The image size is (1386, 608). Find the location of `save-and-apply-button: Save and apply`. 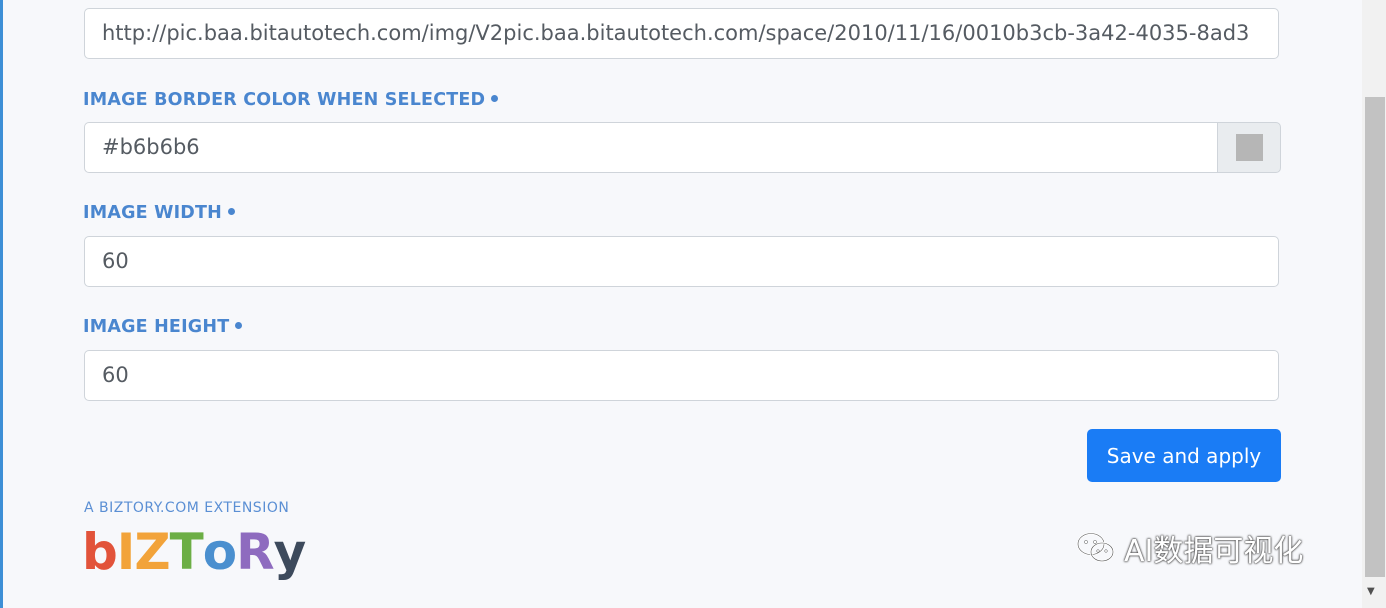

save-and-apply-button: Save and apply is located at coordinates (1184, 455).